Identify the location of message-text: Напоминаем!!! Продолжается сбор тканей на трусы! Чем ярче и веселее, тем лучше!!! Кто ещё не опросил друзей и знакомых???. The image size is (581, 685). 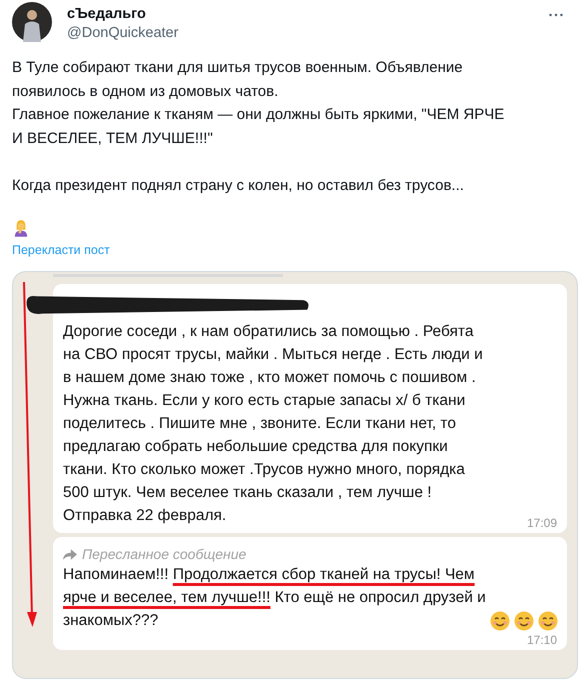
(274, 598).